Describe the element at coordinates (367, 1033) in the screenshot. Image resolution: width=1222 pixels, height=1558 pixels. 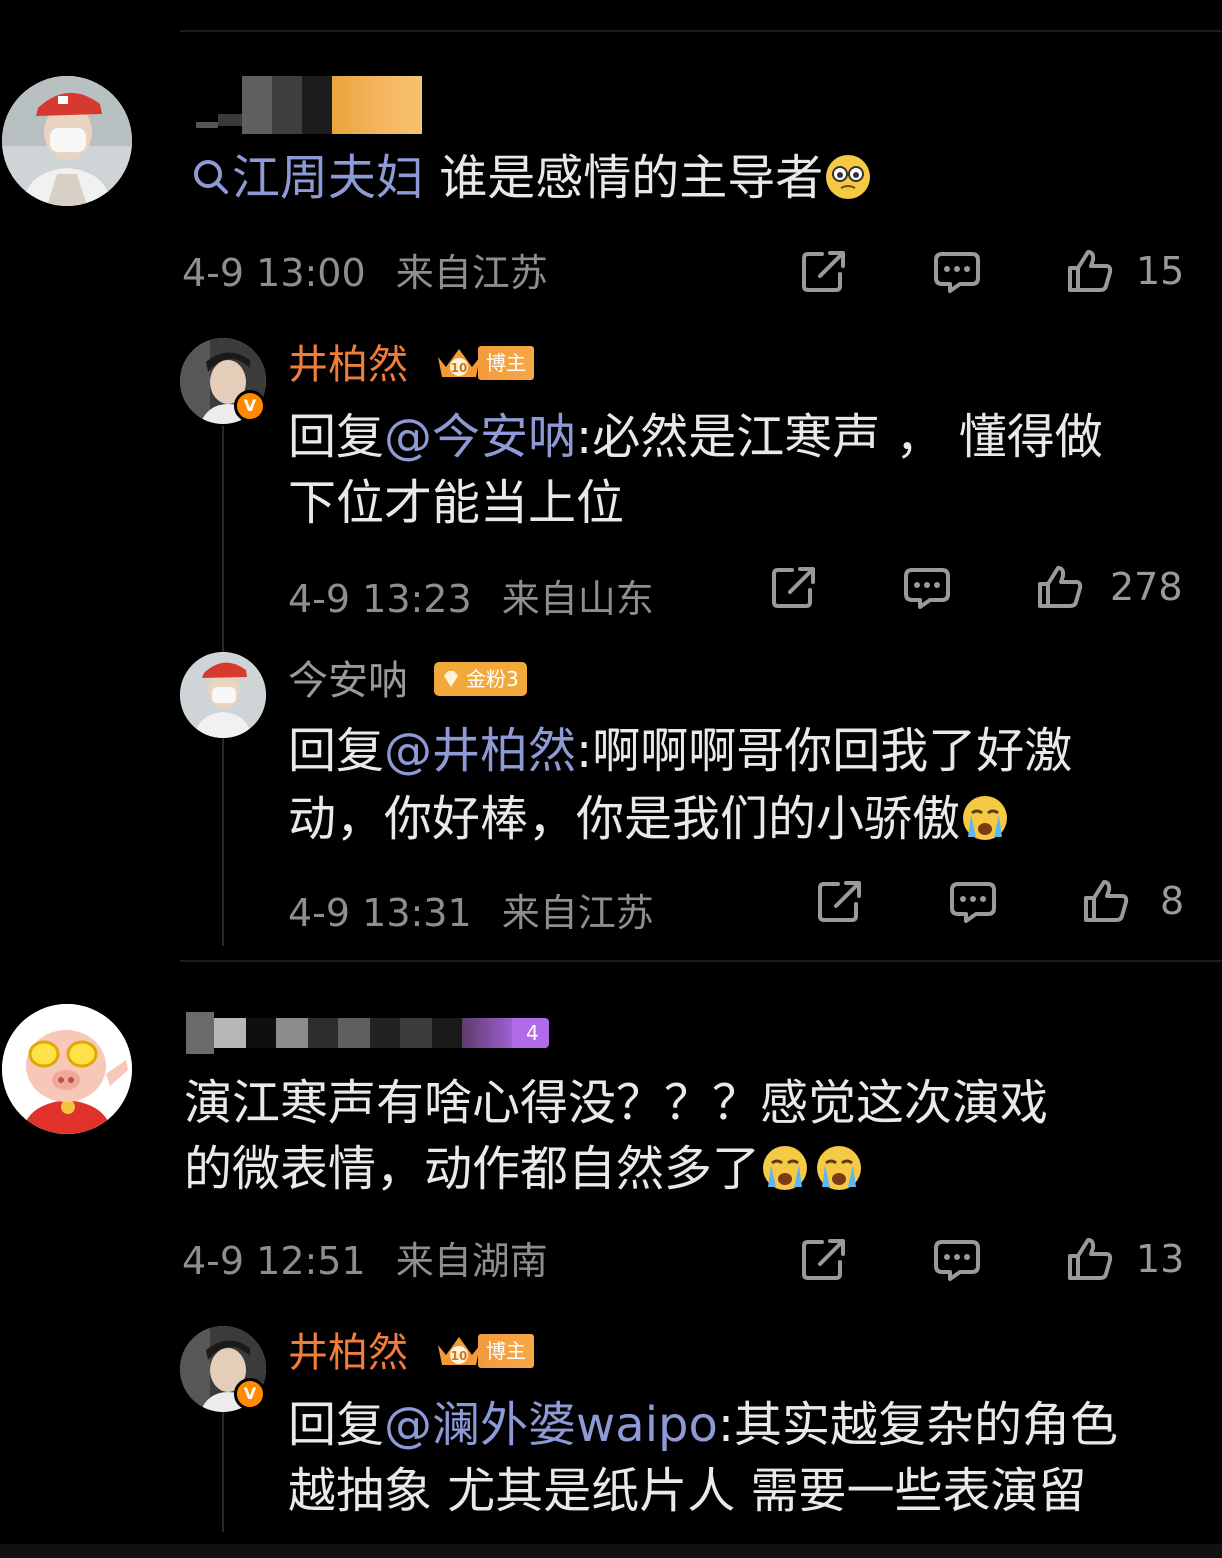
I see `username-blurred: 4` at that location.